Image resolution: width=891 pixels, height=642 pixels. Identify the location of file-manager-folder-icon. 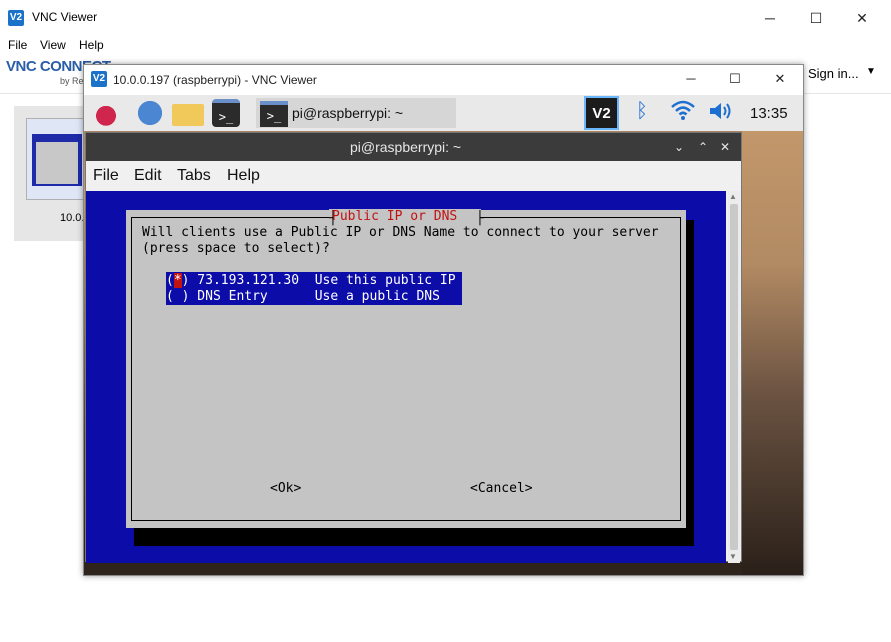
(188, 115).